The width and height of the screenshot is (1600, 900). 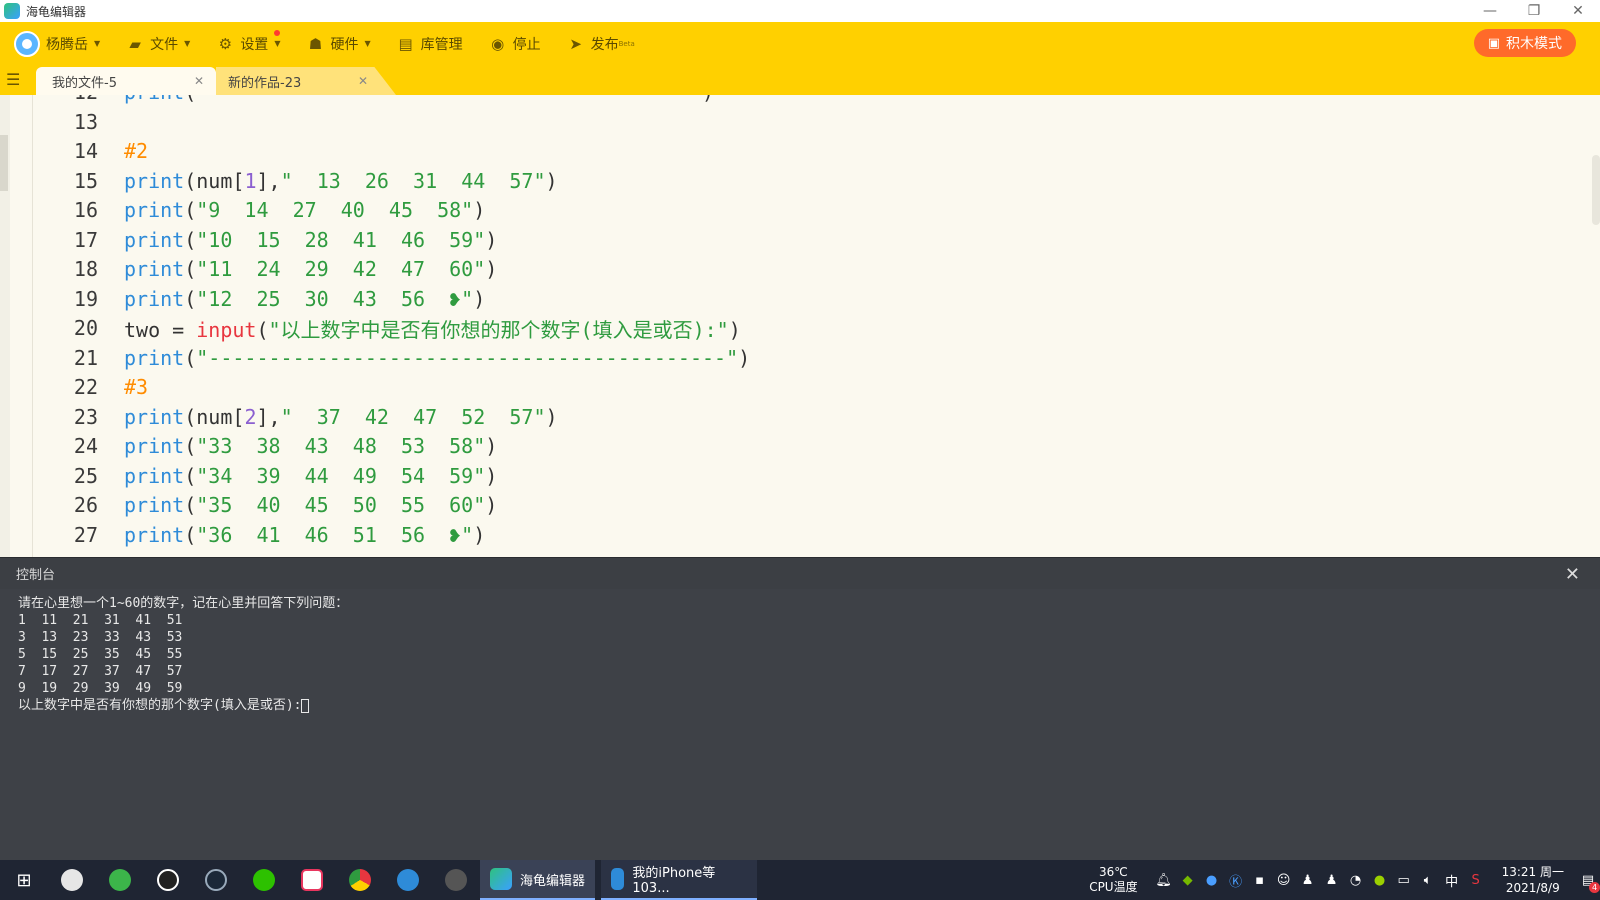 I want to click on hamburger-menu-icon: ☰, so click(x=16, y=80).